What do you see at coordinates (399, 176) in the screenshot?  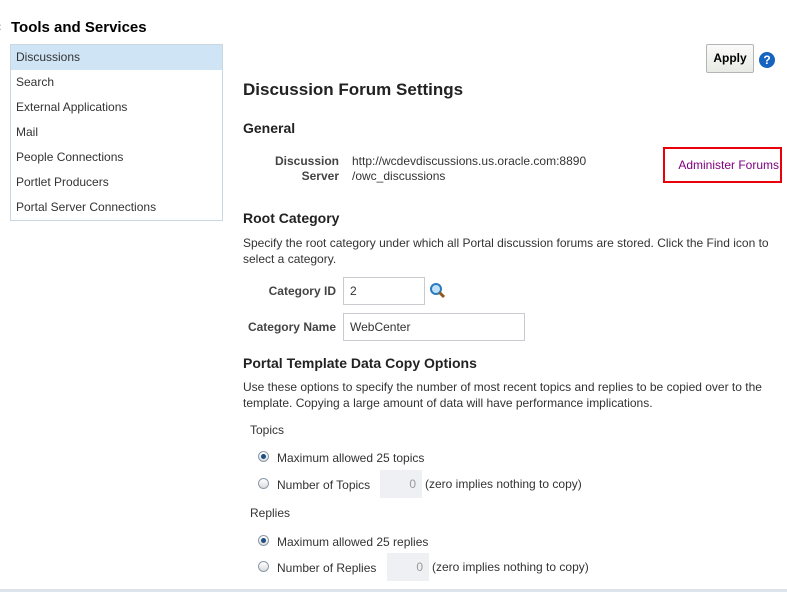 I see `value-line: /owc_discussions` at bounding box center [399, 176].